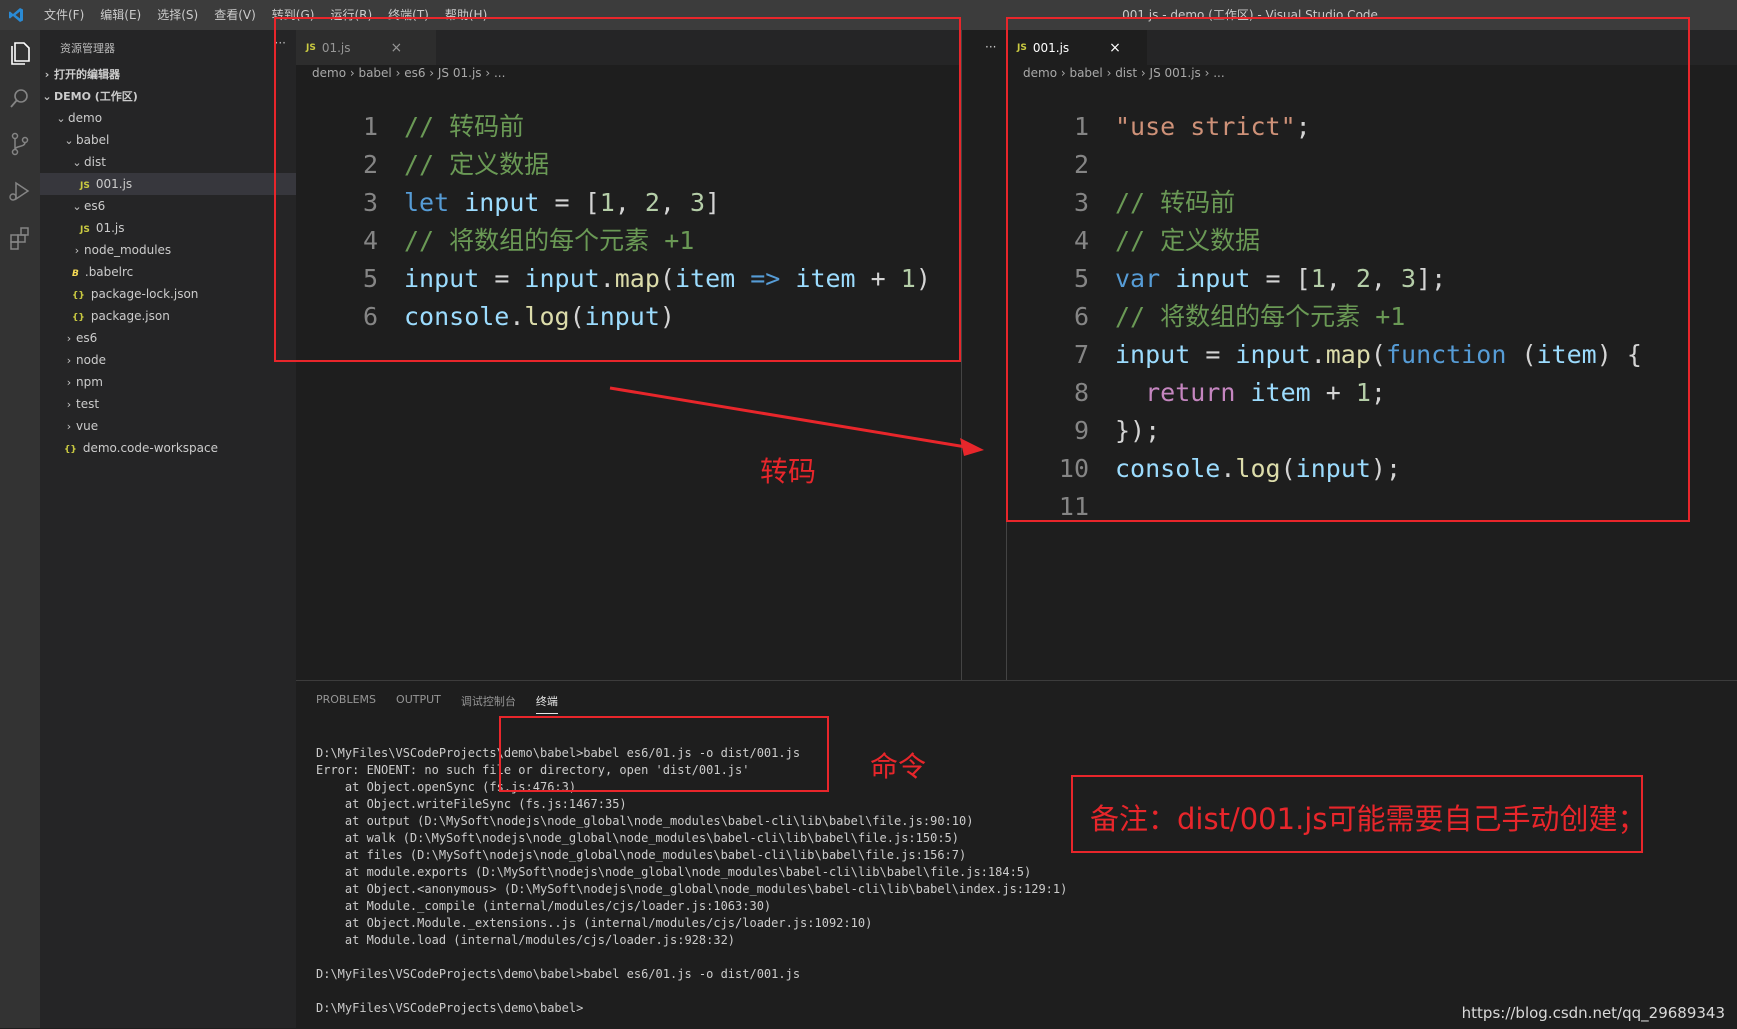 This screenshot has width=1737, height=1029. Describe the element at coordinates (418, 703) in the screenshot. I see `tab-output: OUTPUT` at that location.